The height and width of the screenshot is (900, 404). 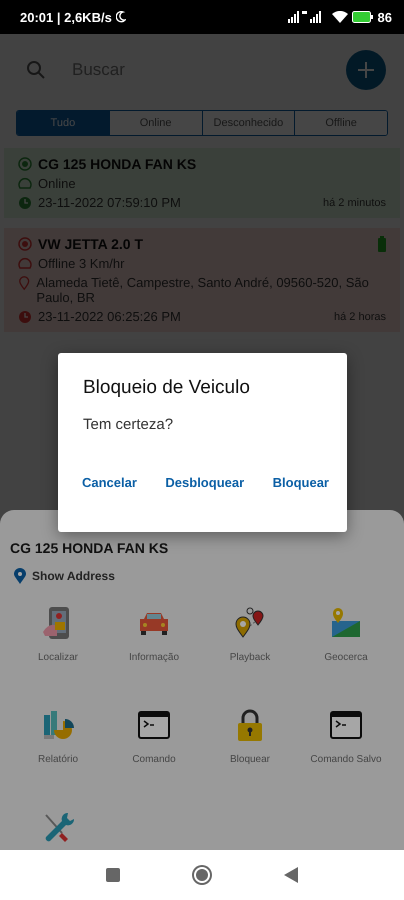 What do you see at coordinates (128, 424) in the screenshot?
I see `dialog-message: Tem certeza?` at bounding box center [128, 424].